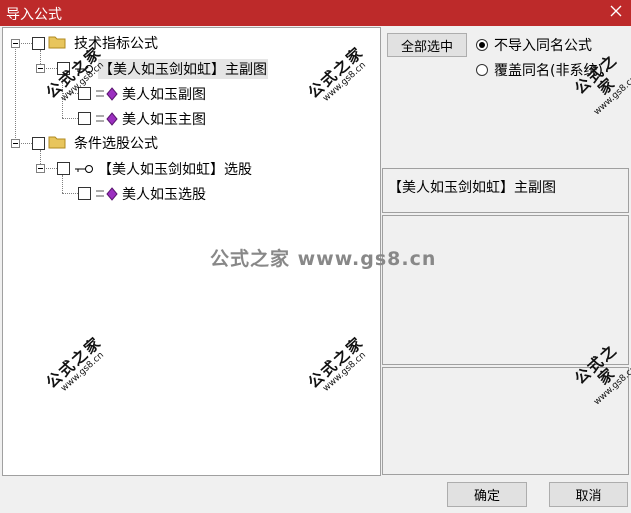 The image size is (631, 513). I want to click on radio-no-import, so click(482, 45).